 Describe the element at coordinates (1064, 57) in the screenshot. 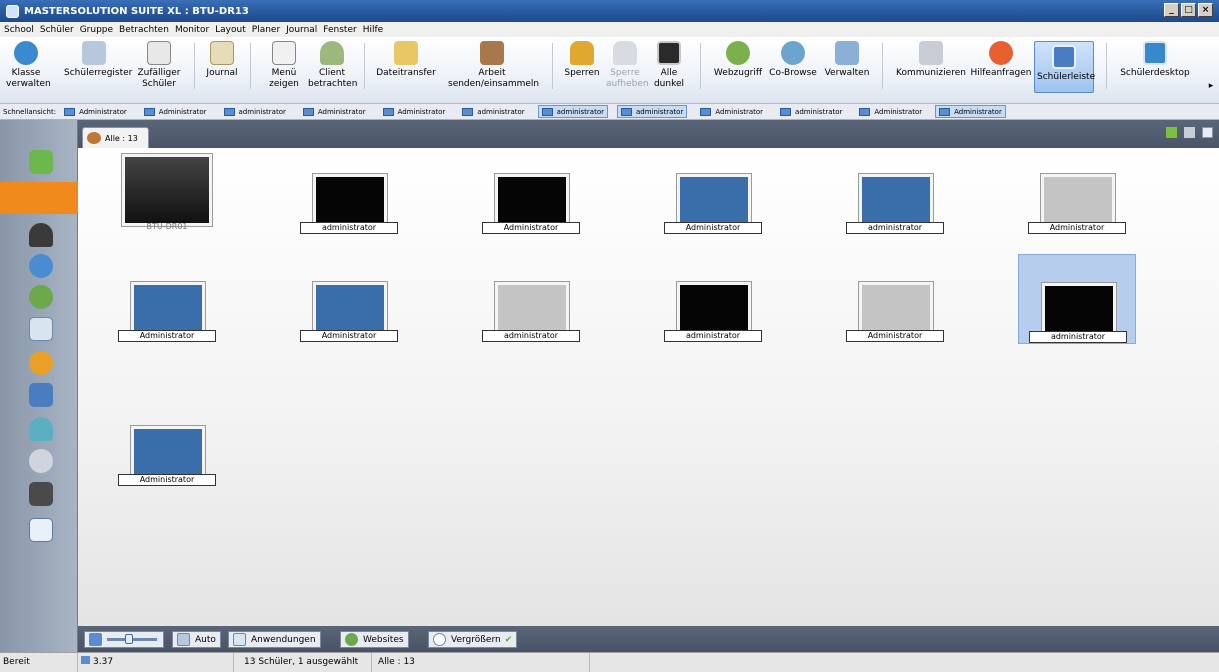

I see `student-bar-icon` at that location.